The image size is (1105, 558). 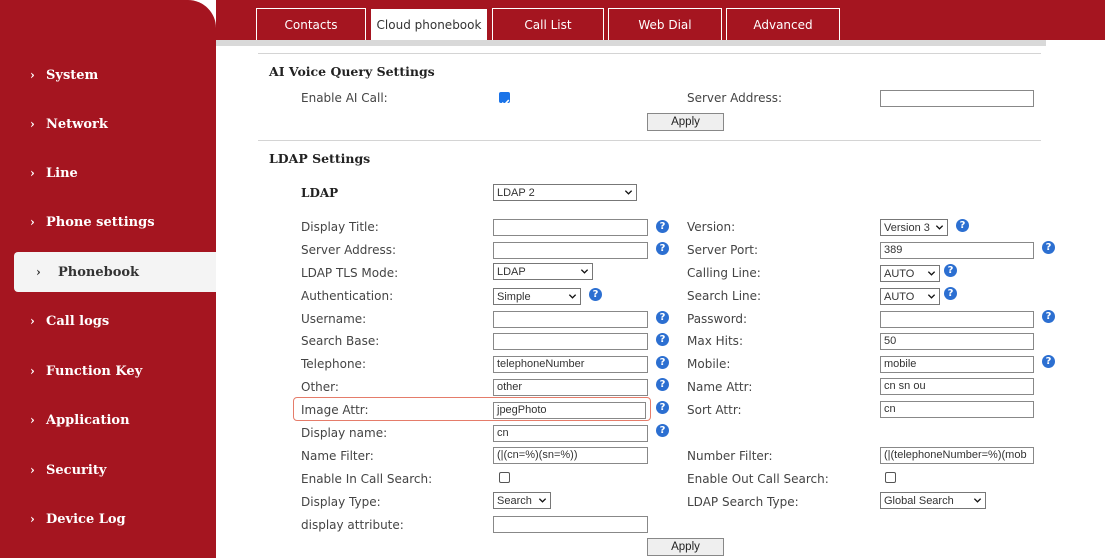 I want to click on sidebar-item-label: Function Key, so click(x=94, y=371).